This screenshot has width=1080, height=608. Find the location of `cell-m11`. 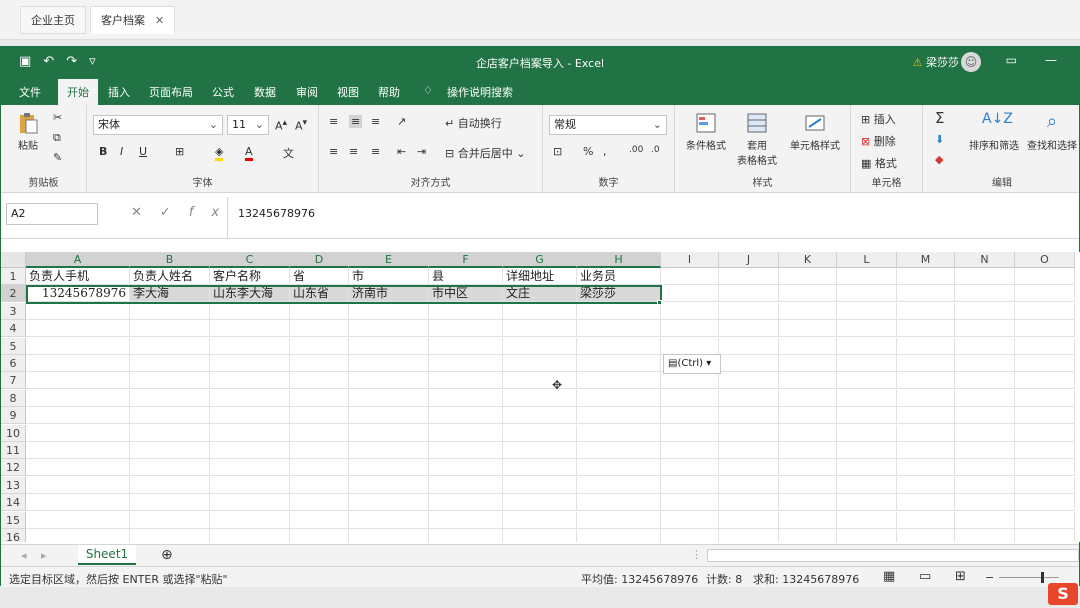

cell-m11 is located at coordinates (926, 450).